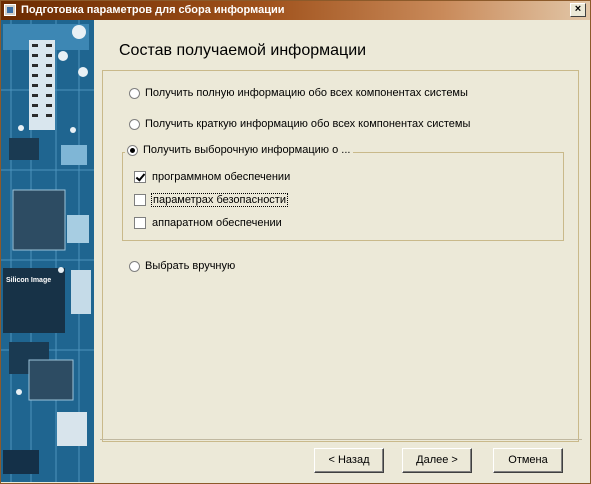 Image resolution: width=591 pixels, height=484 pixels. I want to click on checkbox-label: параметрах безопасности, so click(219, 200).